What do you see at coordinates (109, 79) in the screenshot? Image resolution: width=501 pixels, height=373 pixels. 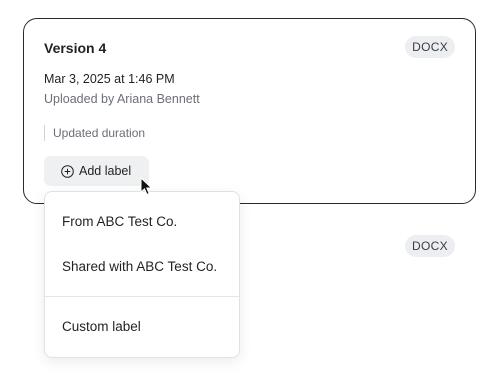 I see `upload-date: Mar 3, 2025 at 1:46 PM` at bounding box center [109, 79].